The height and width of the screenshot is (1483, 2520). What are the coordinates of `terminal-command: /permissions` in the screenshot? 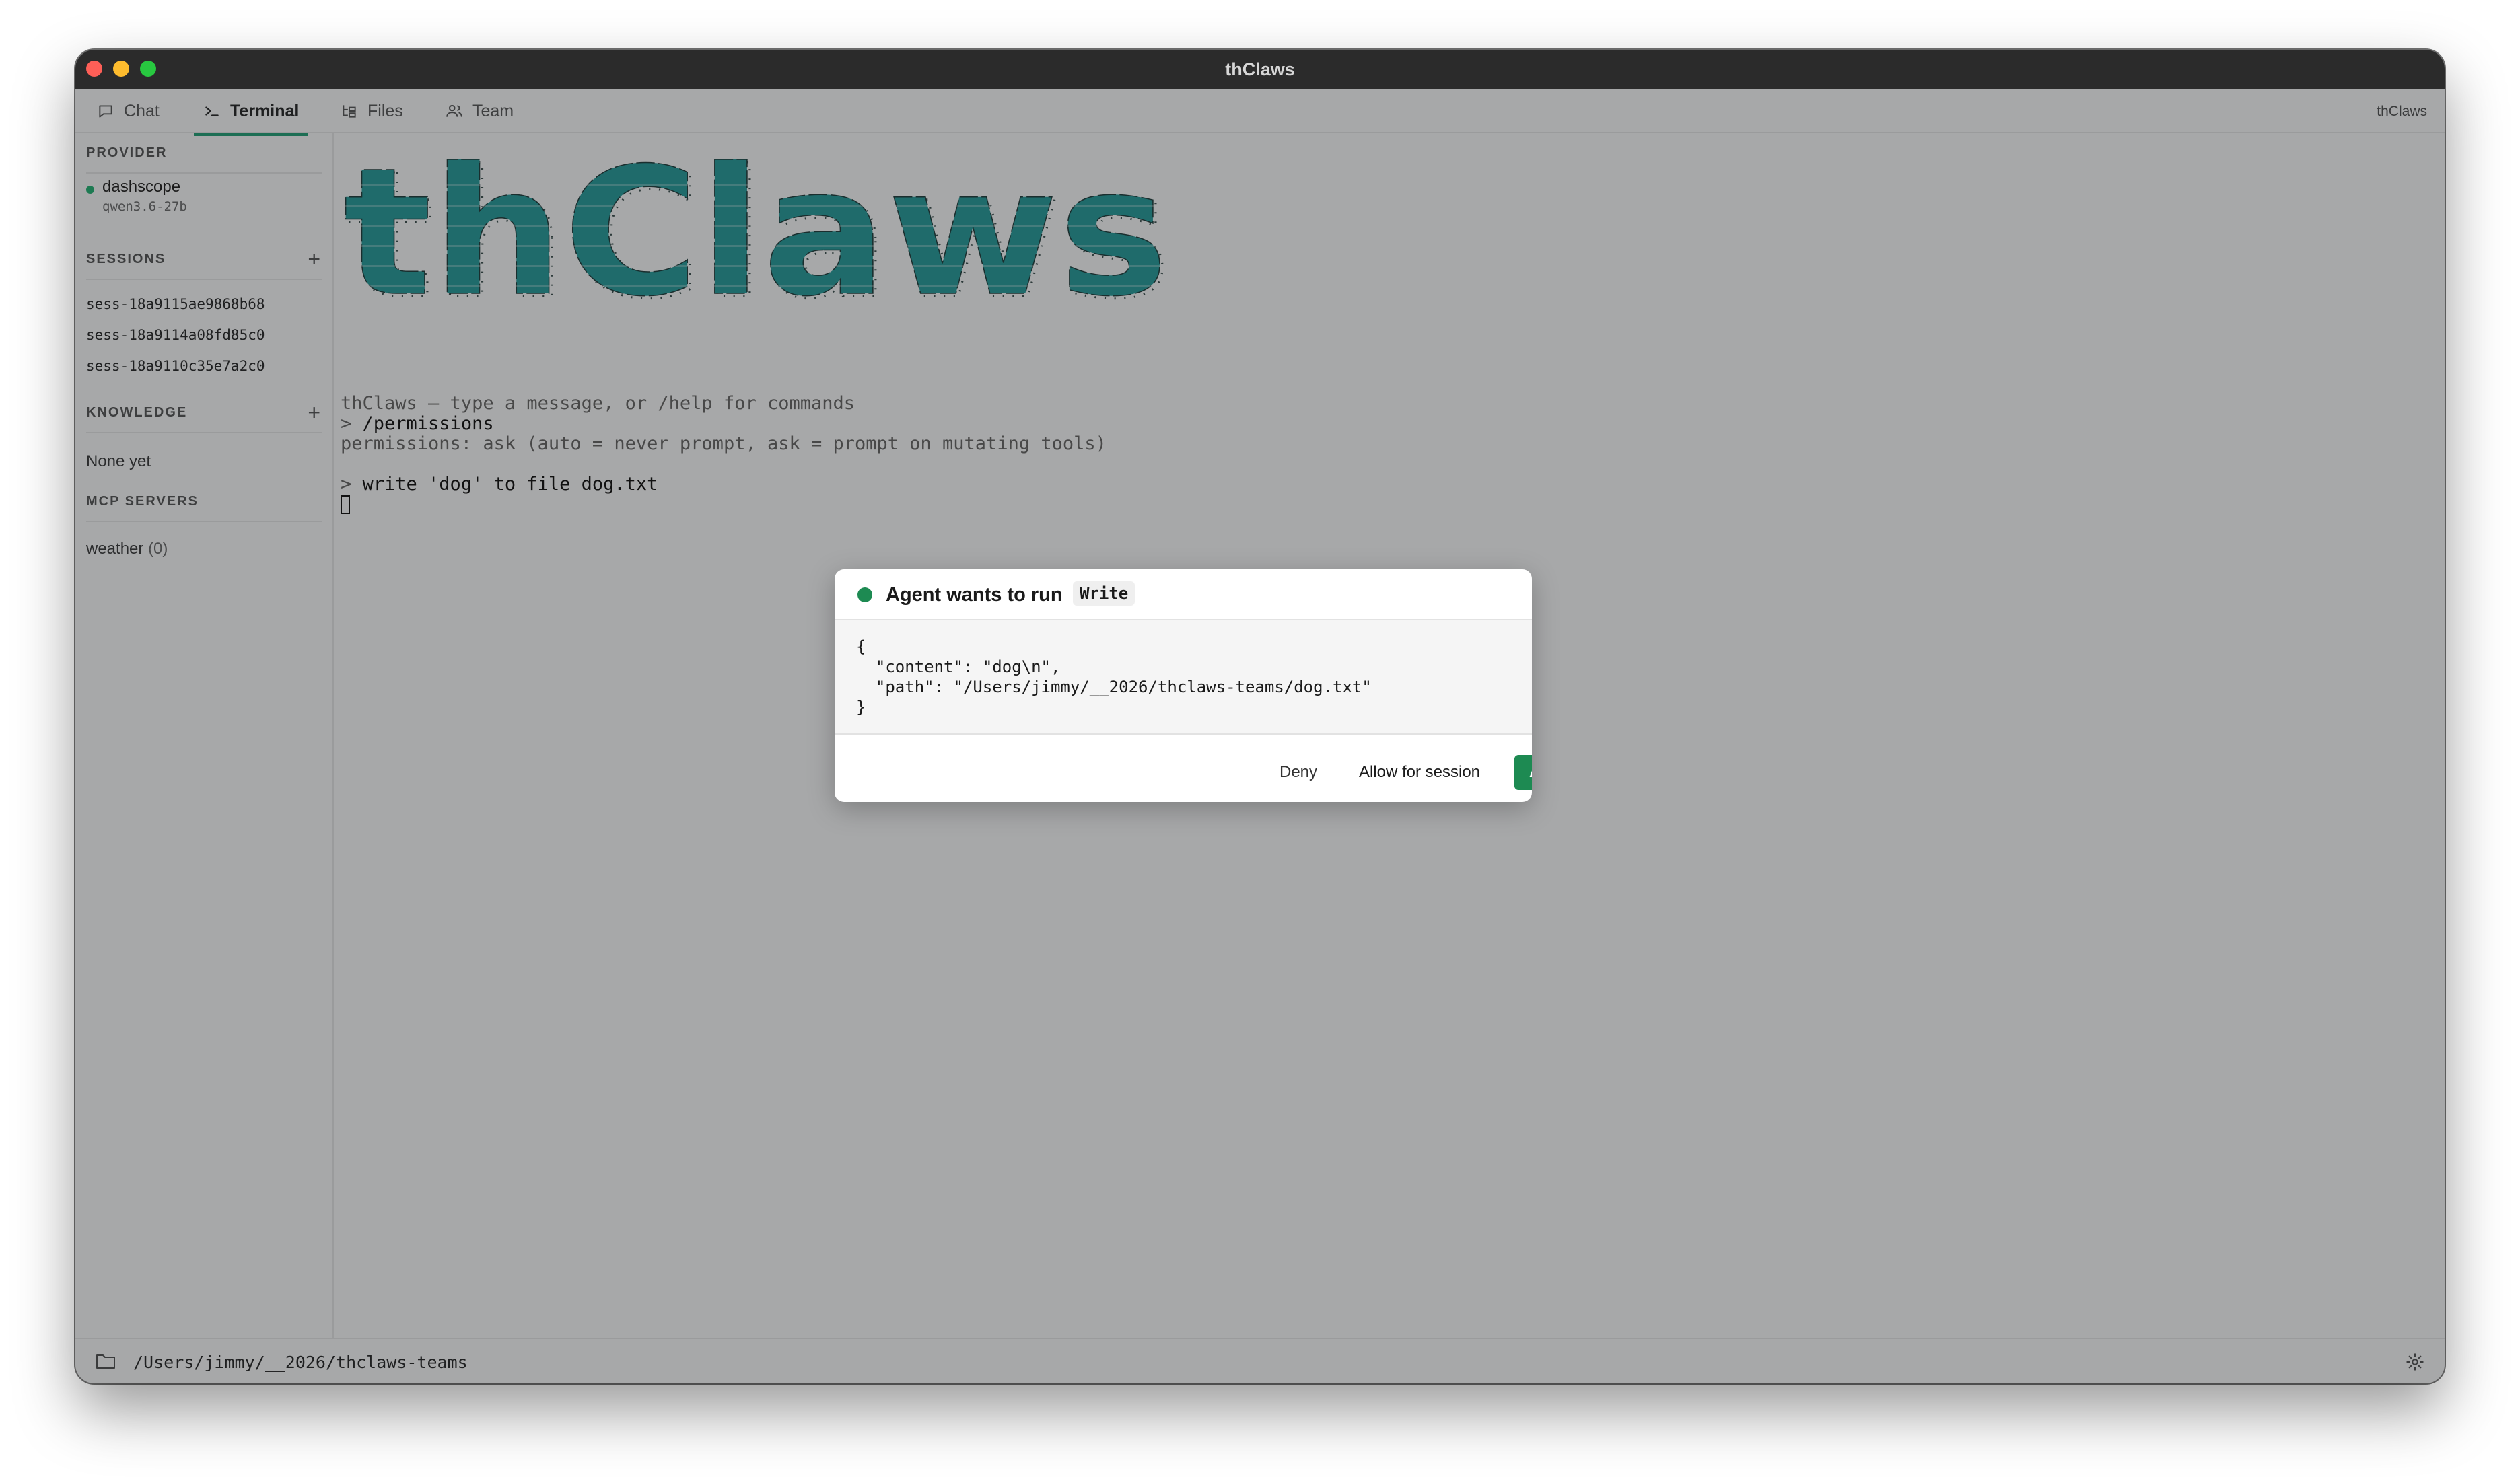 It's located at (428, 423).